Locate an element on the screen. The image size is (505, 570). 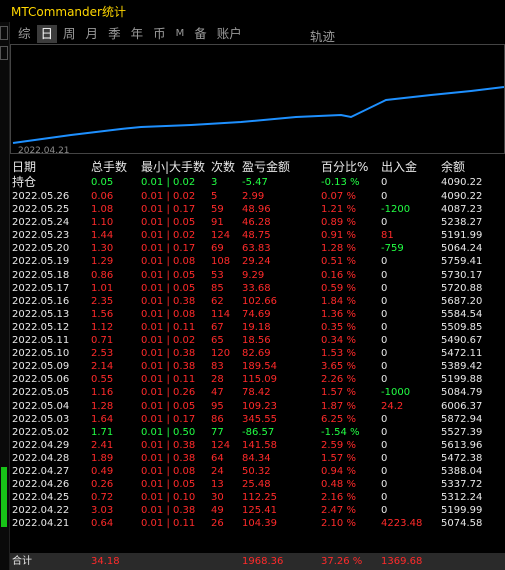
cell-balance: 5490.67 is located at coordinates (462, 341).